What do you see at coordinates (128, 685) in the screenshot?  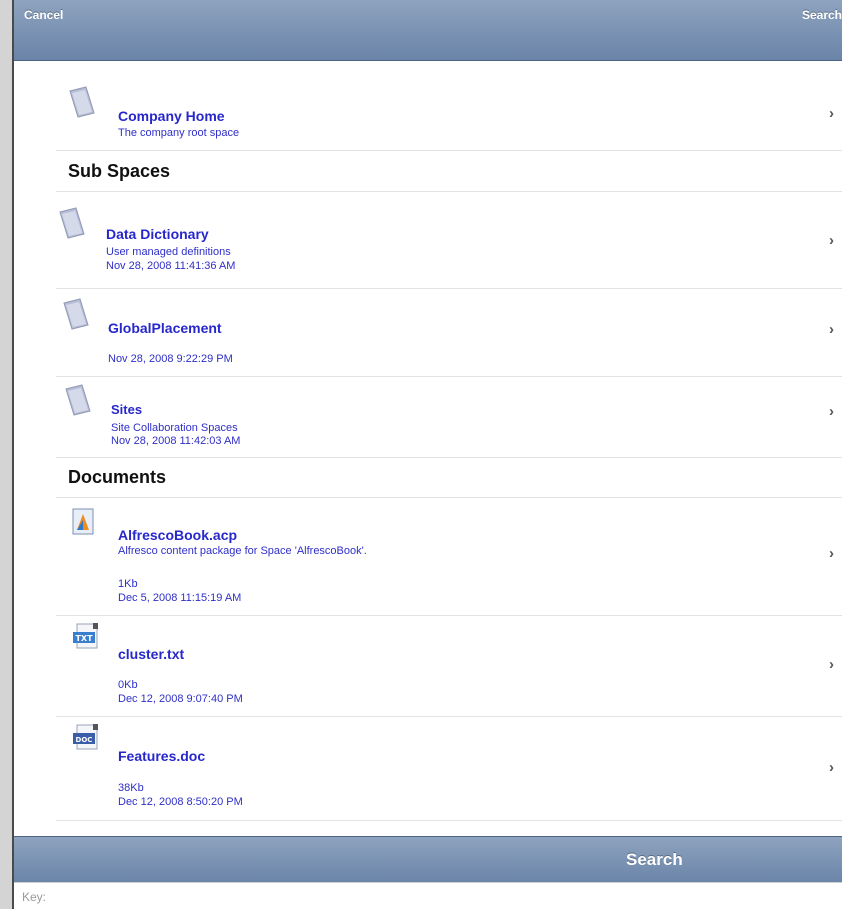 I see `document-size: 0Kb` at bounding box center [128, 685].